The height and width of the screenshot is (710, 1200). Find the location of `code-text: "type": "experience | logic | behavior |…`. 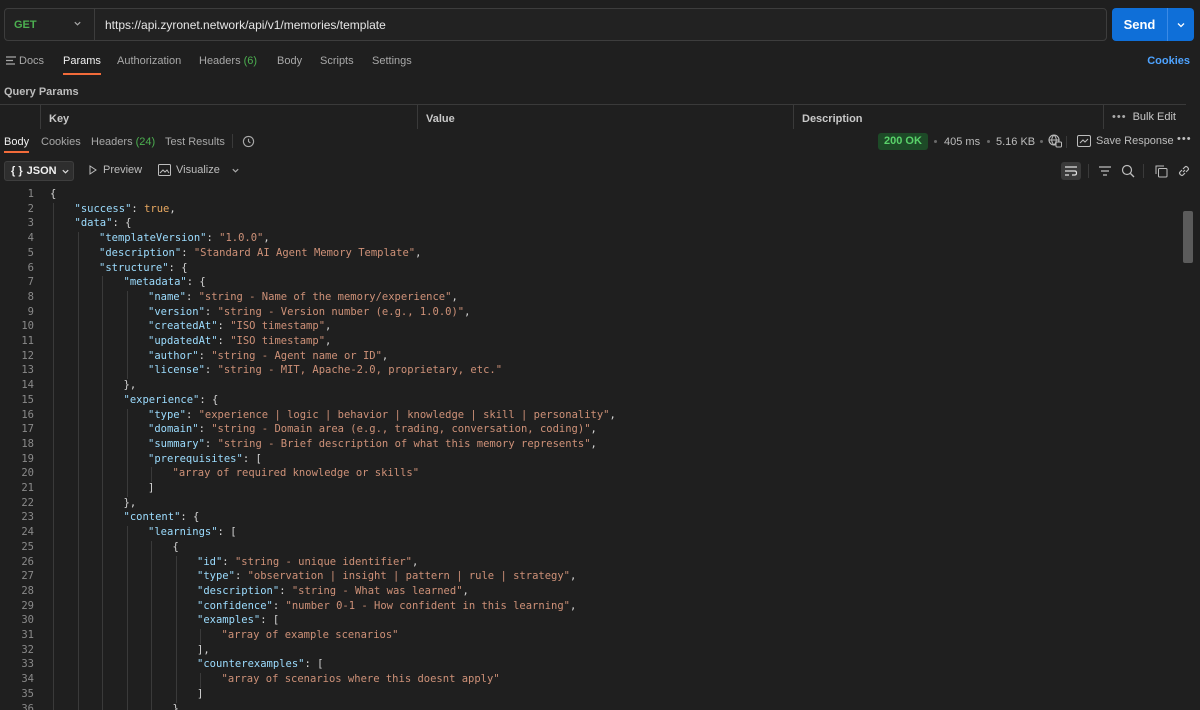

code-text: "type": "experience | logic | behavior |… is located at coordinates (382, 415).